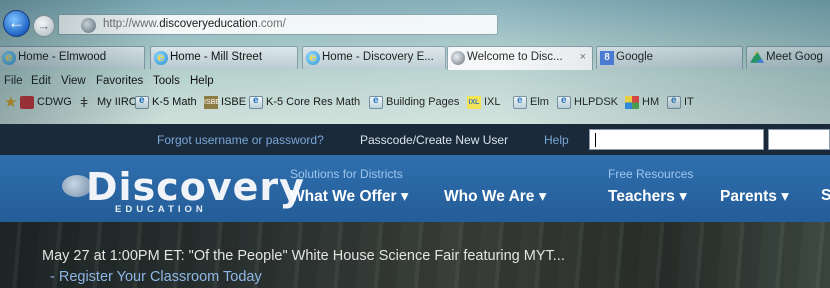  What do you see at coordinates (825, 196) in the screenshot?
I see `nav-more: S` at bounding box center [825, 196].